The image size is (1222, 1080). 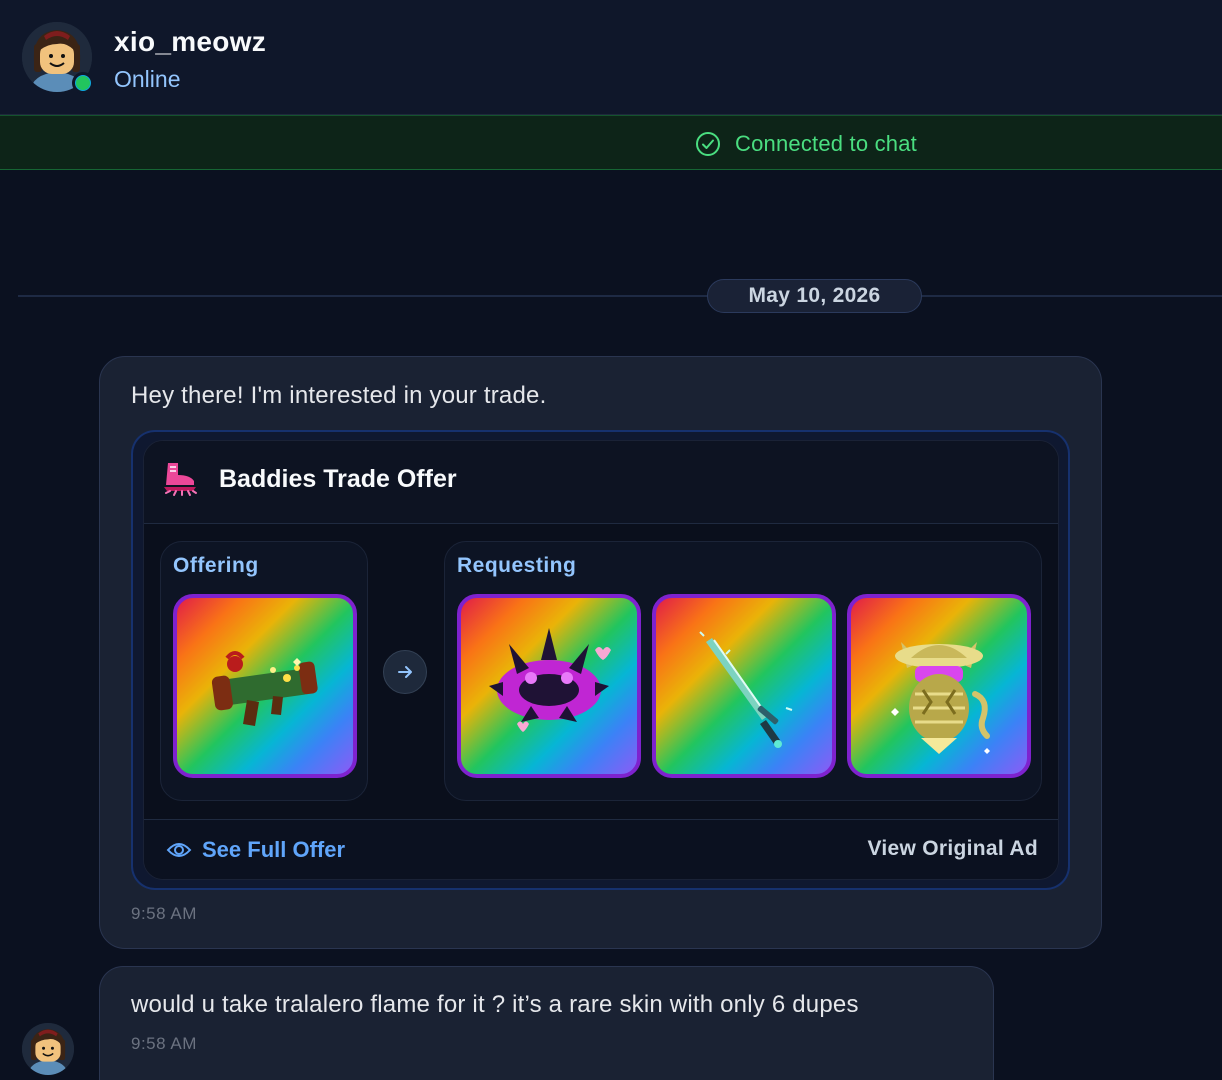 What do you see at coordinates (611, 57) in the screenshot?
I see `chat-header: xio_meowz Online` at bounding box center [611, 57].